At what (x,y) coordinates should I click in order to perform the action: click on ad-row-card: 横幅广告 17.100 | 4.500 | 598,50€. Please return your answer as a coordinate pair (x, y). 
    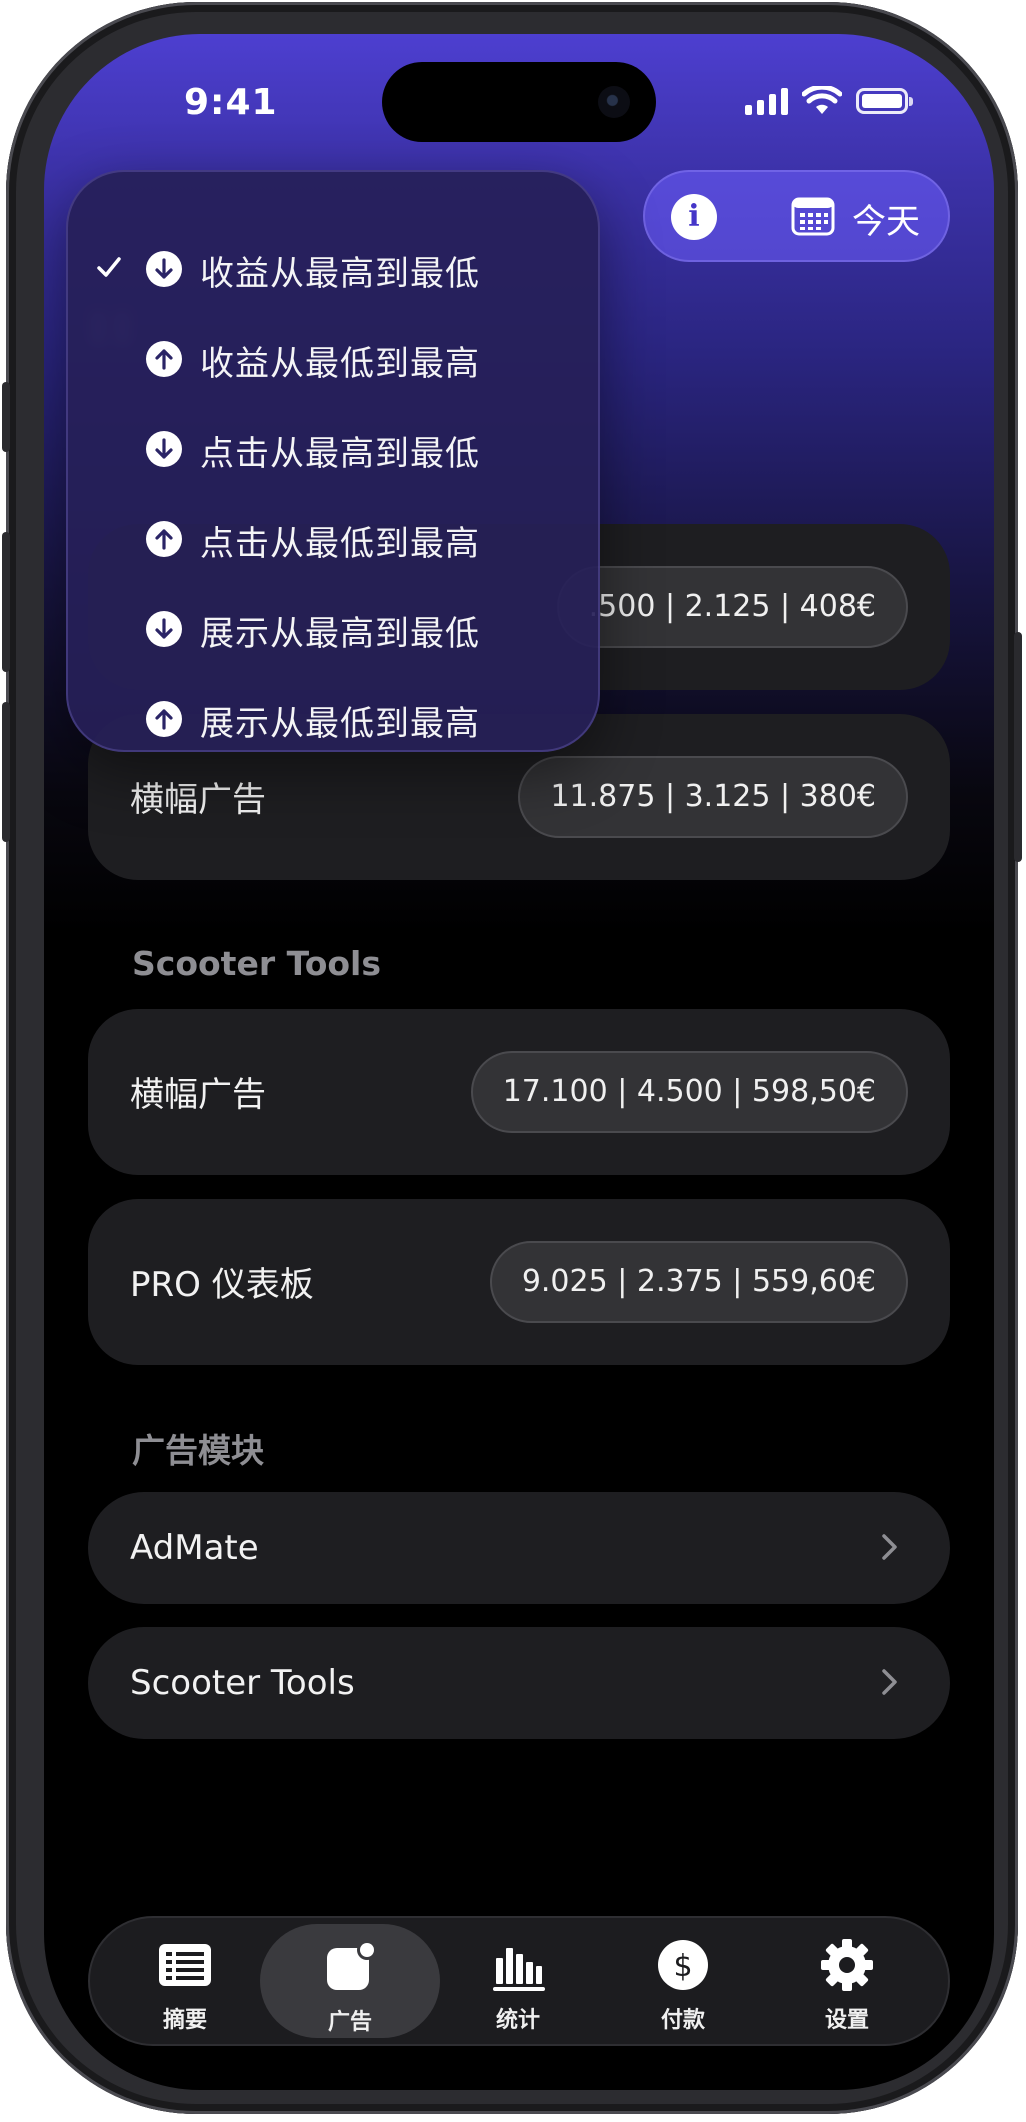
    Looking at the image, I should click on (519, 1092).